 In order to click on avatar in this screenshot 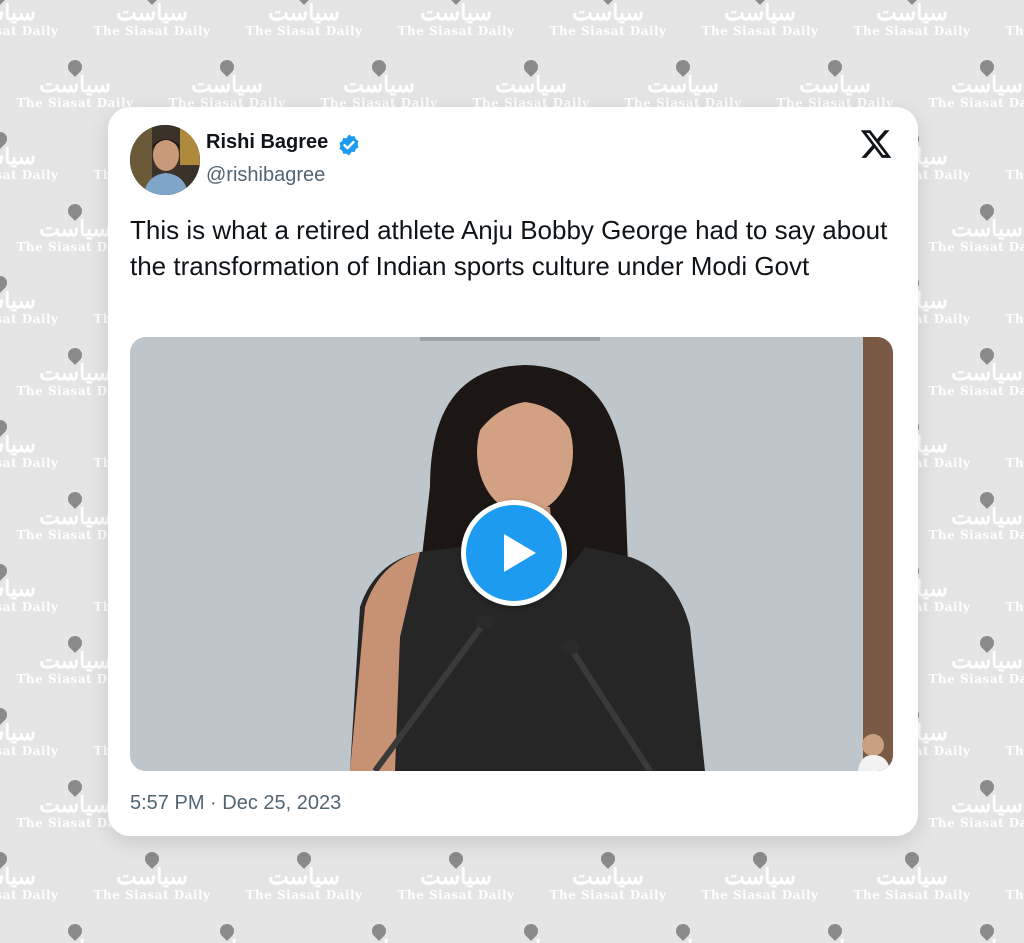, I will do `click(165, 160)`.